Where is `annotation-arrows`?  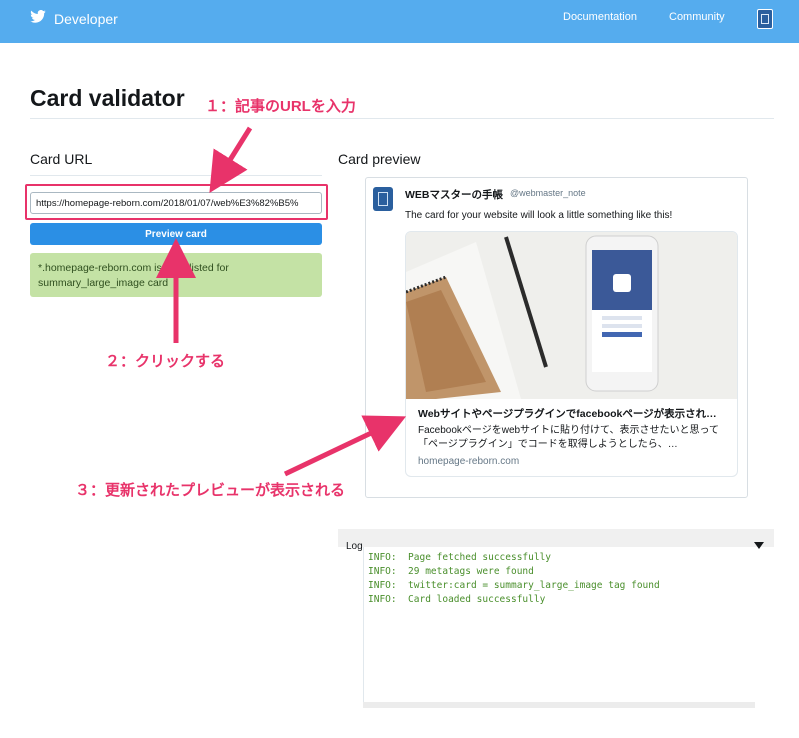 annotation-arrows is located at coordinates (281, 301).